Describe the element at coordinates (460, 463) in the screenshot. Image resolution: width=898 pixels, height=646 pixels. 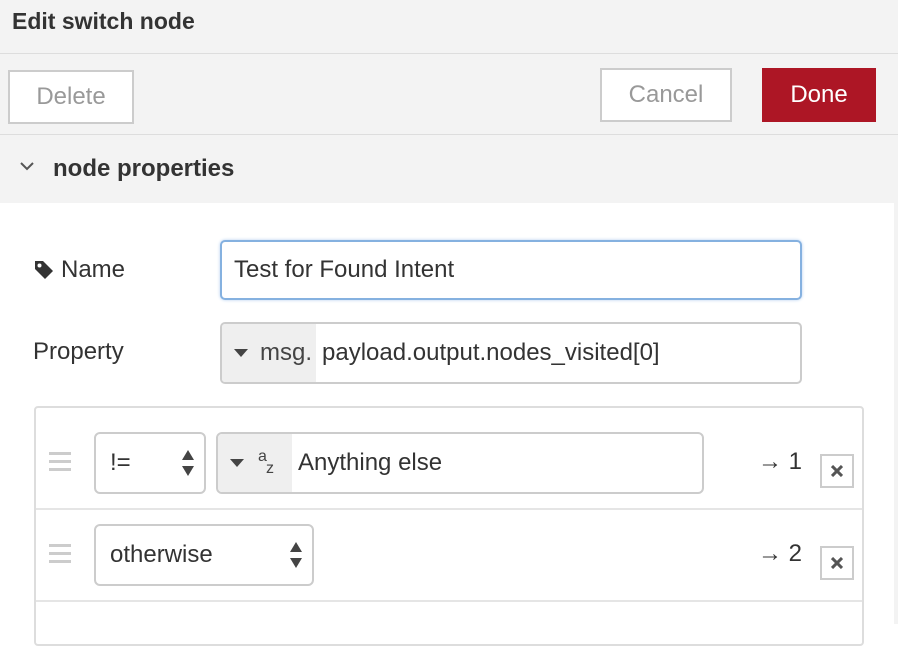
I see `rule-value-input: az Anything else` at that location.